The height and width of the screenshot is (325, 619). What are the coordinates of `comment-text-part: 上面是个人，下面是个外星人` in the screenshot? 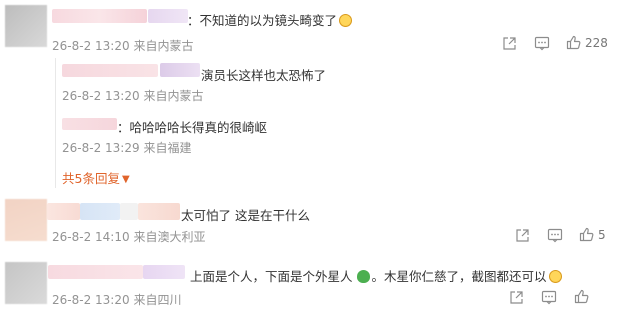 It's located at (271, 276).